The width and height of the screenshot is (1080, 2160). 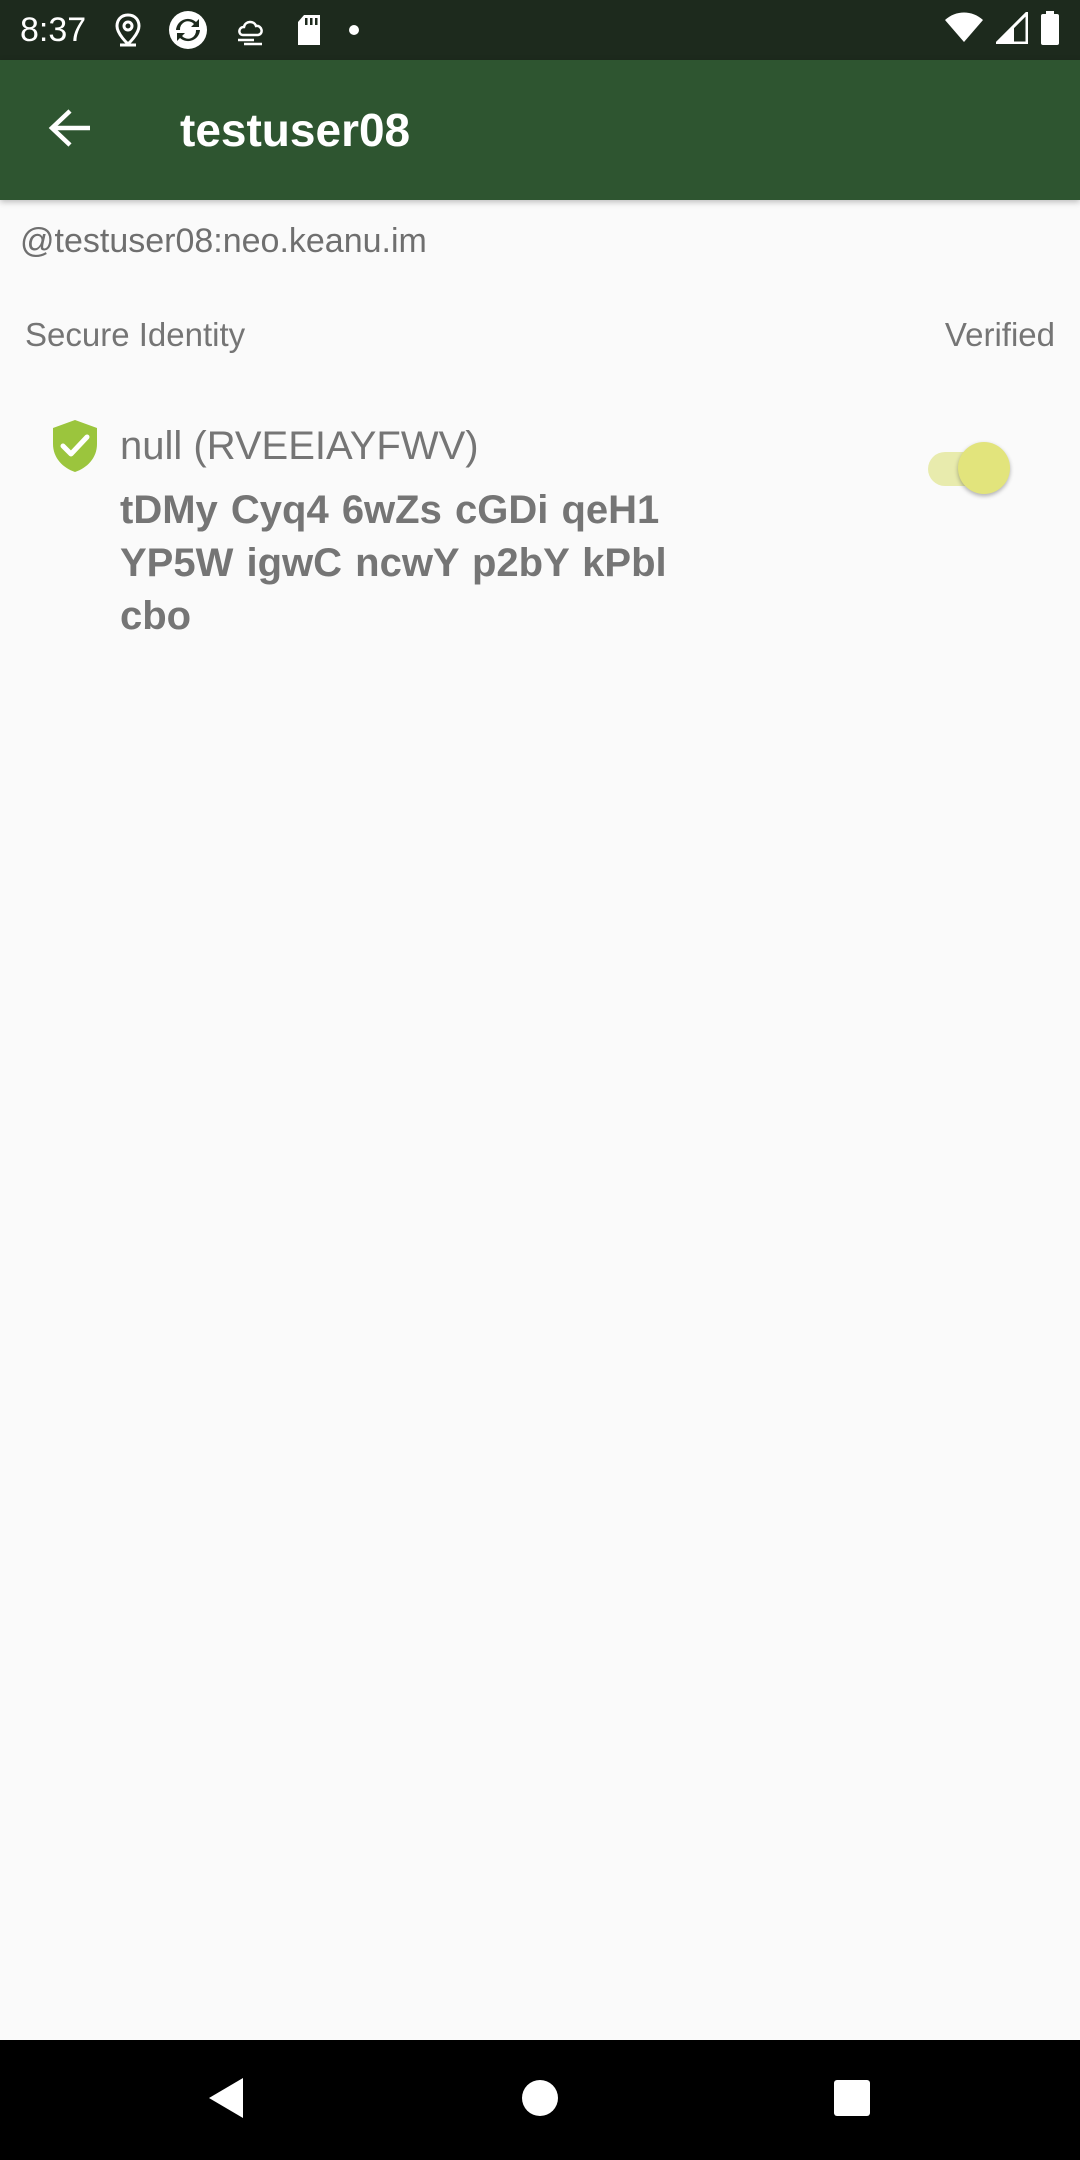 I want to click on circle-home-icon, so click(x=540, y=2100).